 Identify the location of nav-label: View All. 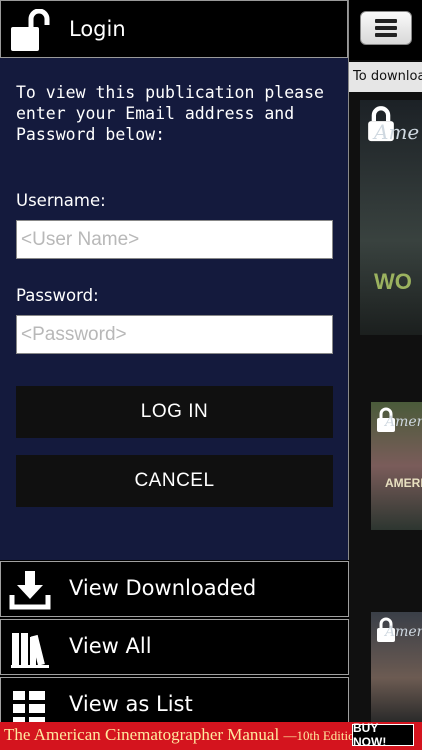
(110, 646).